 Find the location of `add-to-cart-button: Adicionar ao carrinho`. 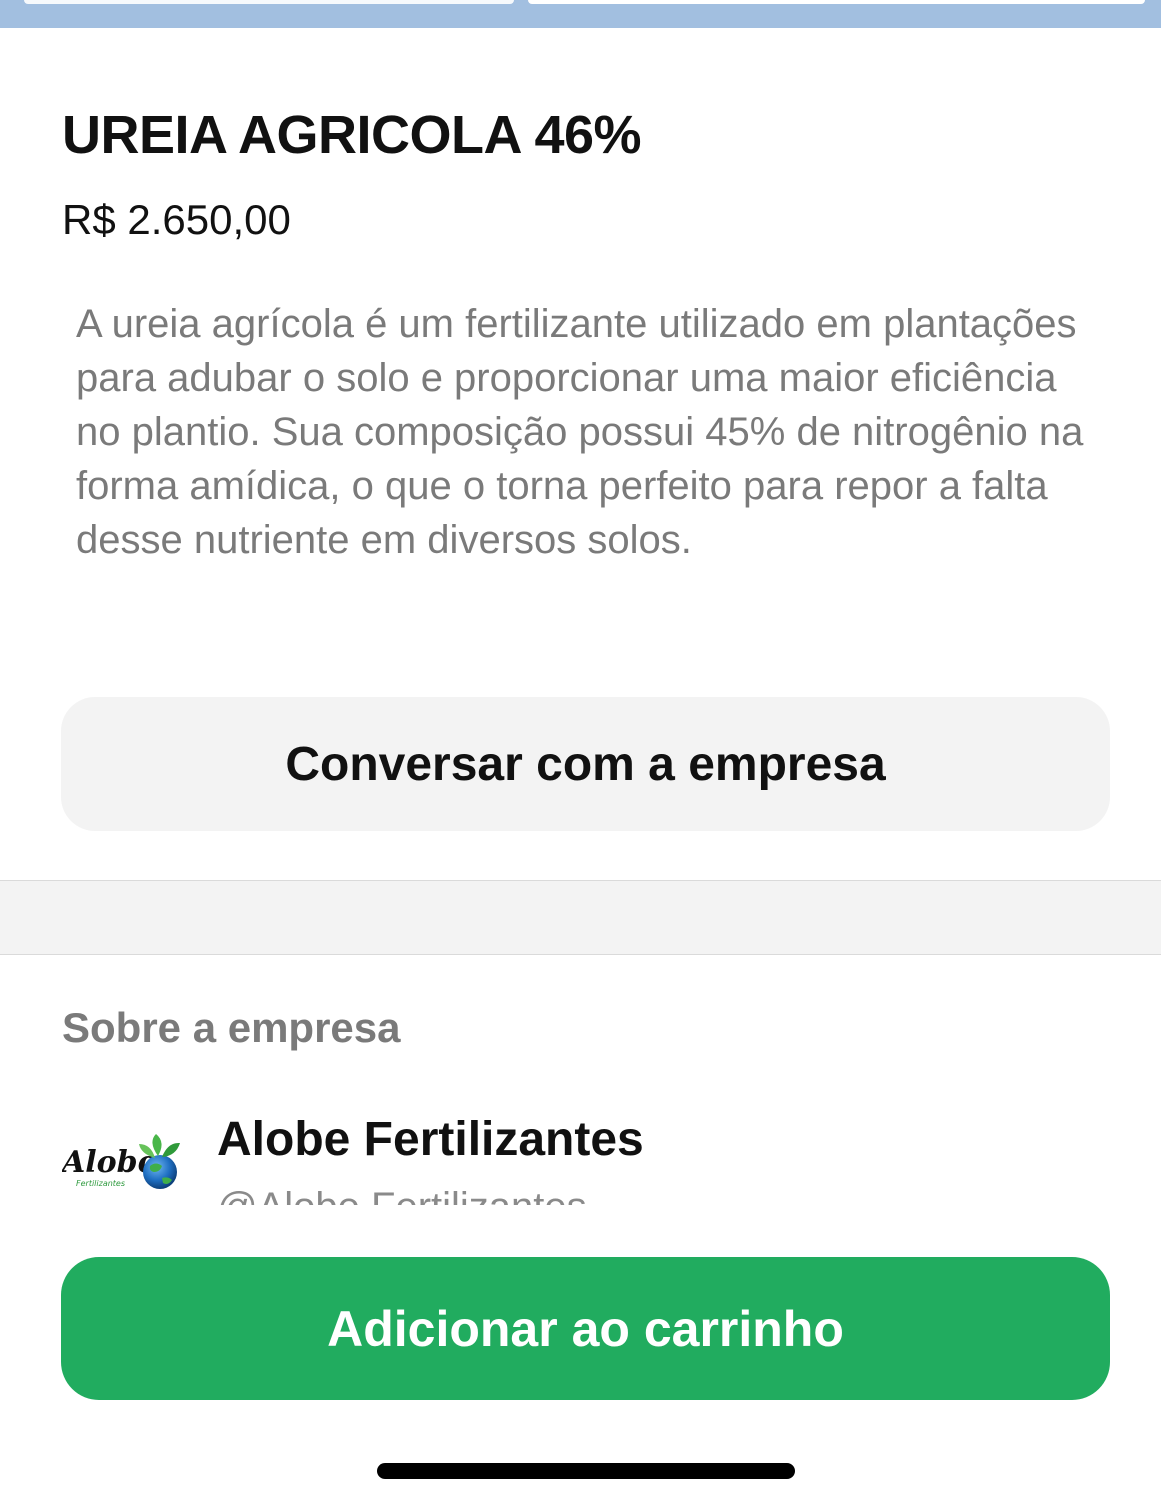

add-to-cart-button: Adicionar ao carrinho is located at coordinates (585, 1328).